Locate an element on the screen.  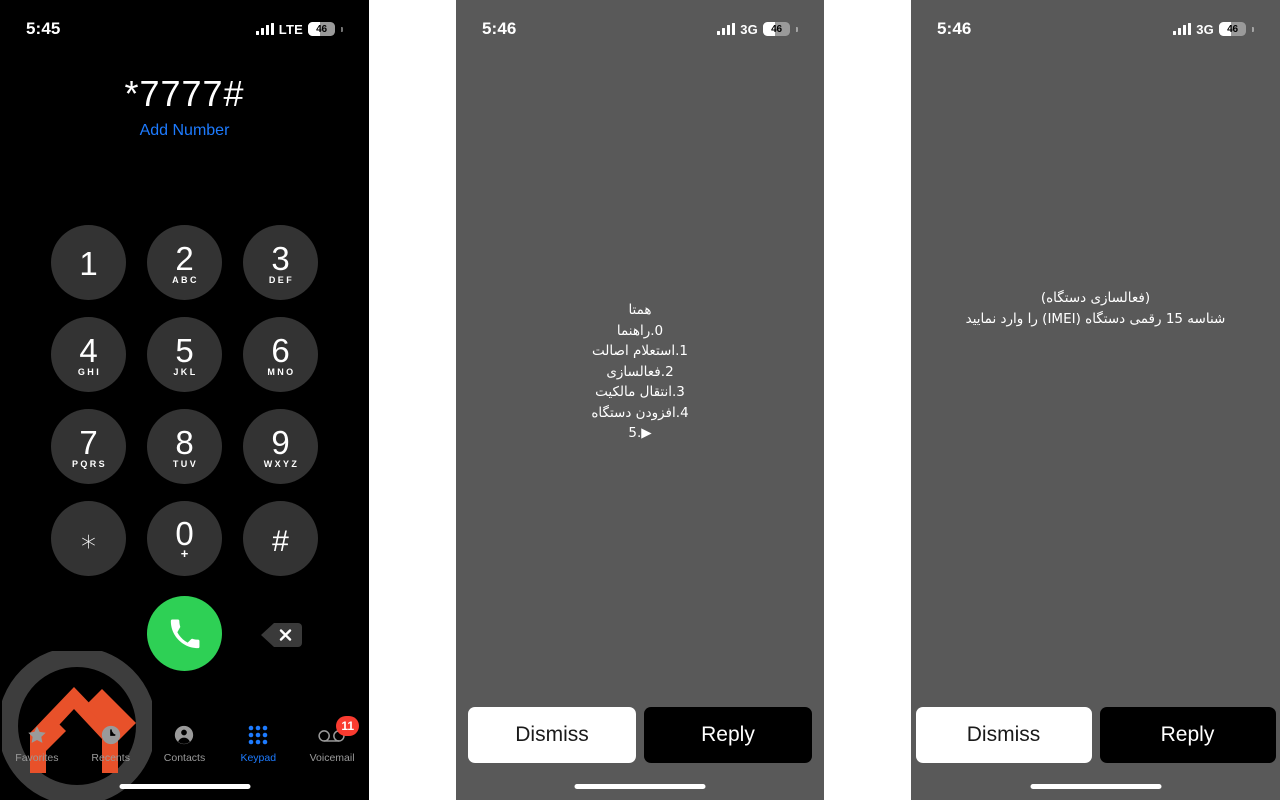
status-indicators: LTE 46 is located at coordinates (299, 29).